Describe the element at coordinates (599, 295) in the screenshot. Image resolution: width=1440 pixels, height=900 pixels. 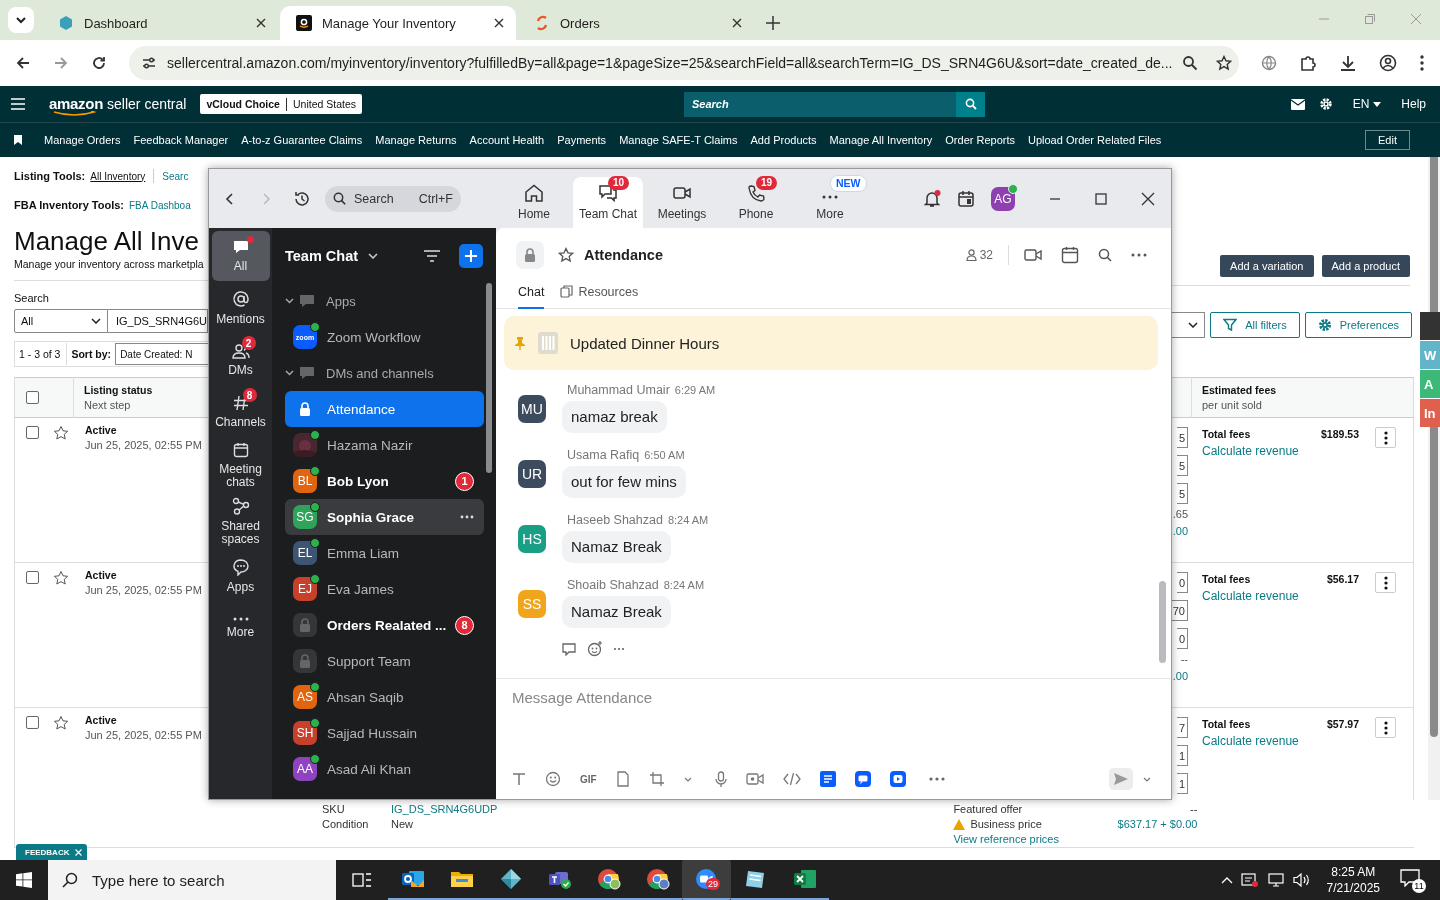
I see `chat-tab: Resources` at that location.